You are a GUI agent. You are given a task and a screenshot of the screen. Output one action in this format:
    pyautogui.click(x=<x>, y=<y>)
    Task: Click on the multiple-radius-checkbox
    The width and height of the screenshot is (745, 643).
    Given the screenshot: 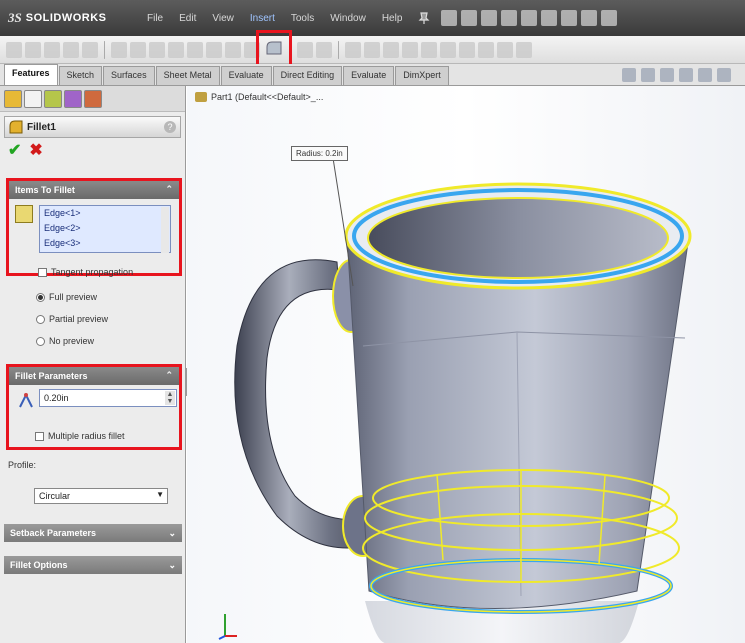 What is the action you would take?
    pyautogui.click(x=39, y=436)
    